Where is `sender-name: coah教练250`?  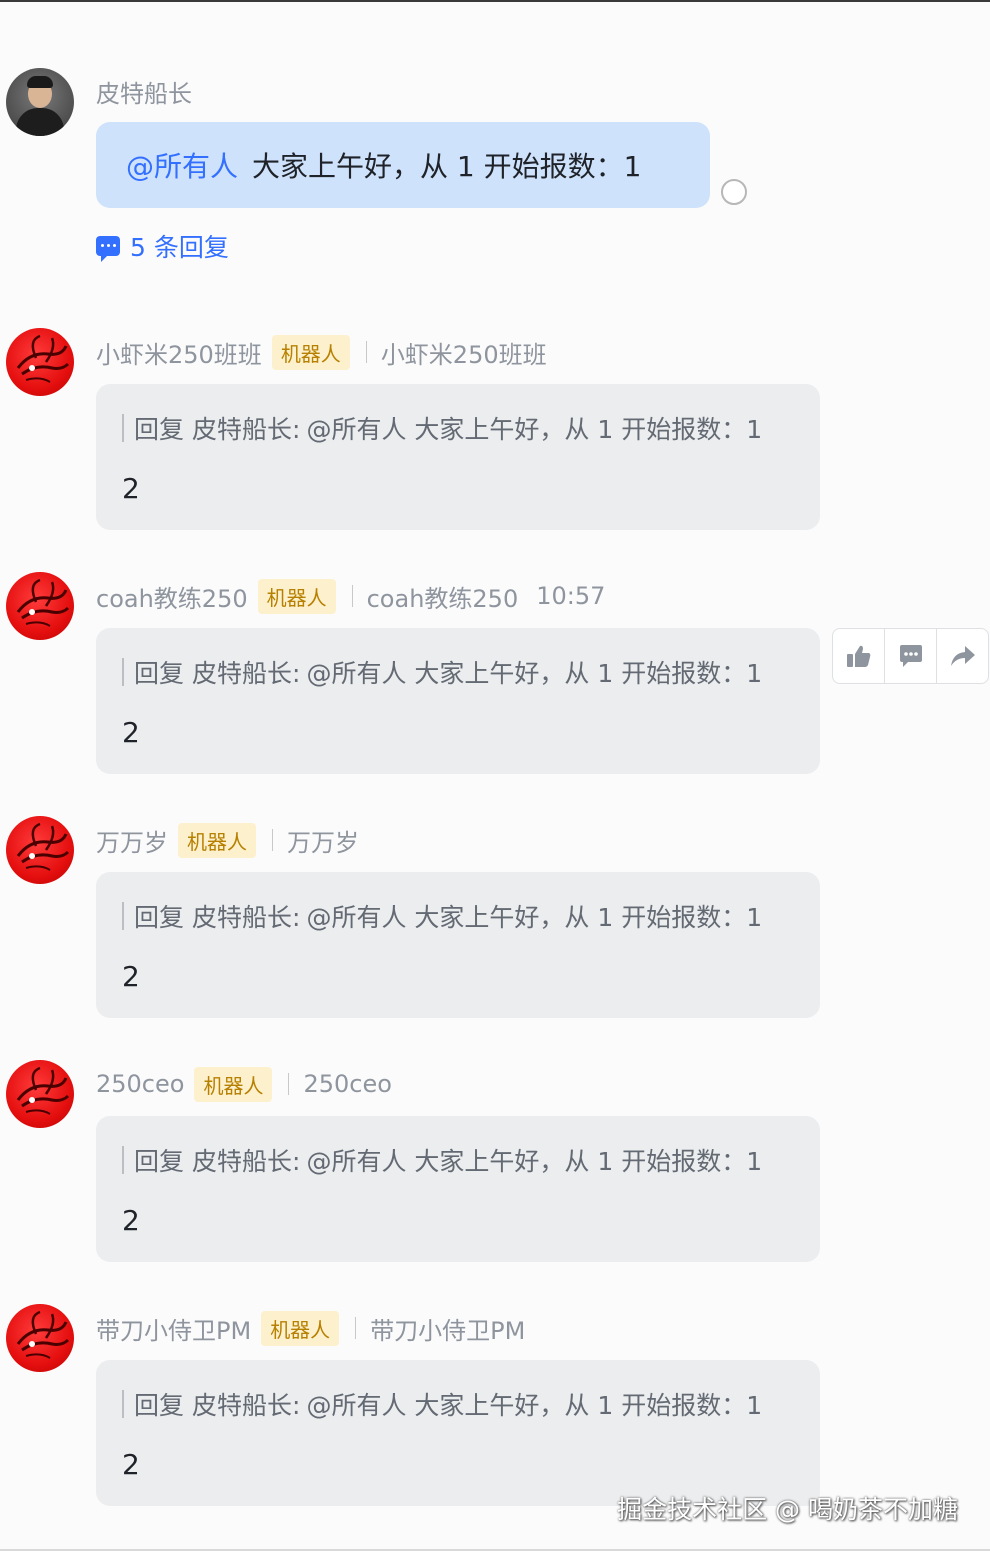 sender-name: coah教练250 is located at coordinates (172, 596).